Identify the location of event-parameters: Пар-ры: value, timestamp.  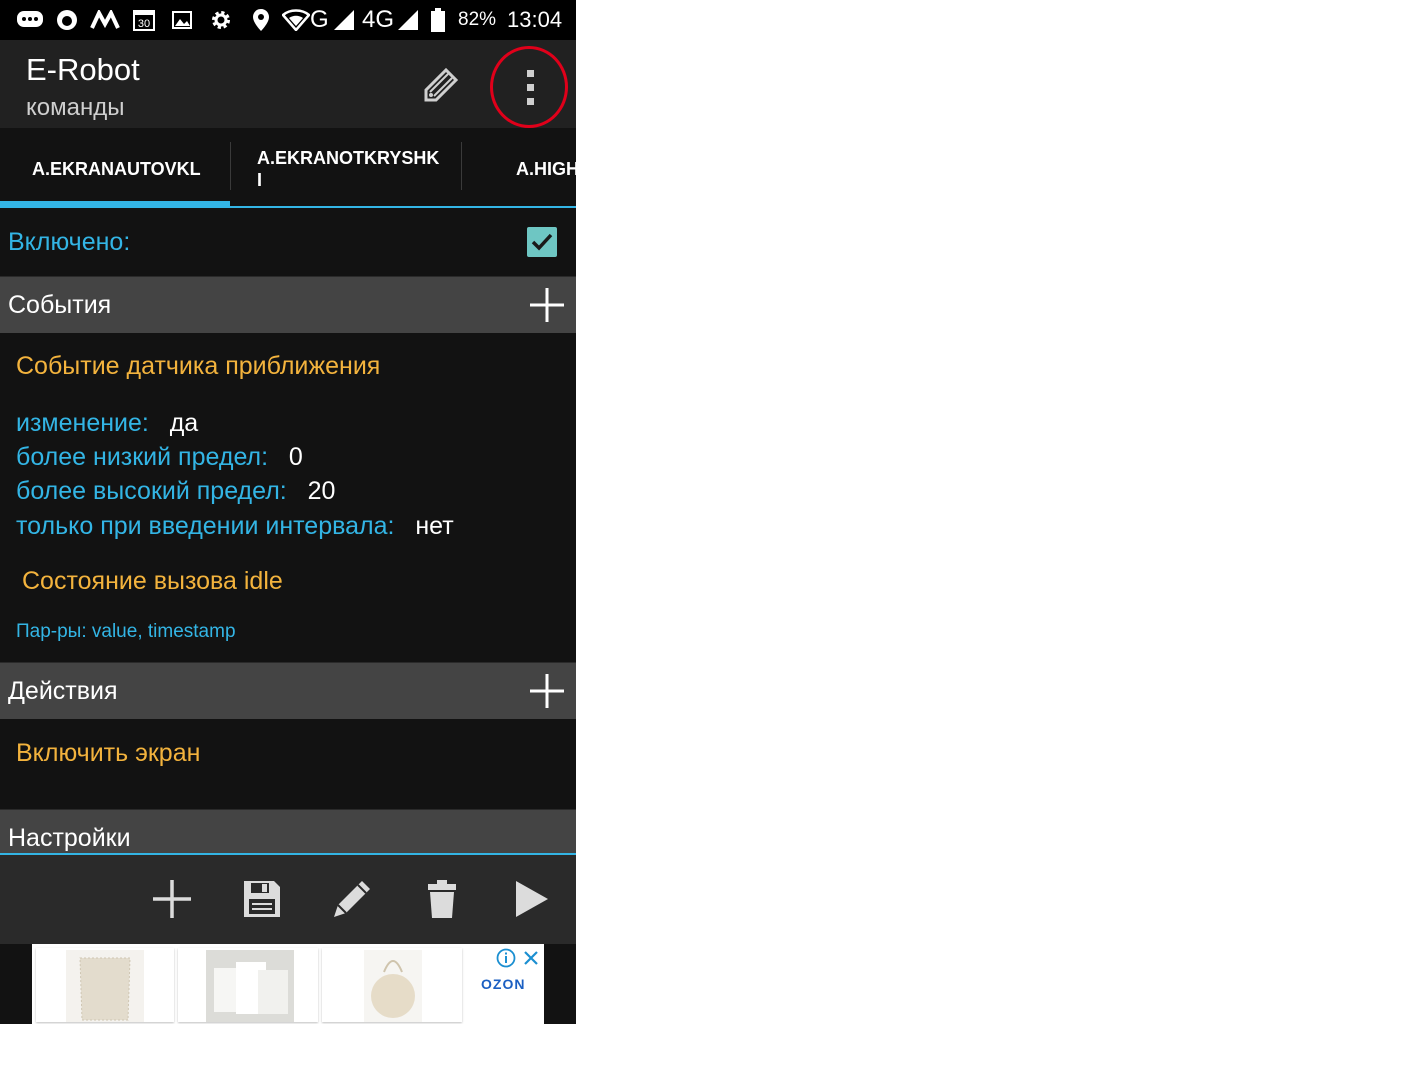
(126, 631).